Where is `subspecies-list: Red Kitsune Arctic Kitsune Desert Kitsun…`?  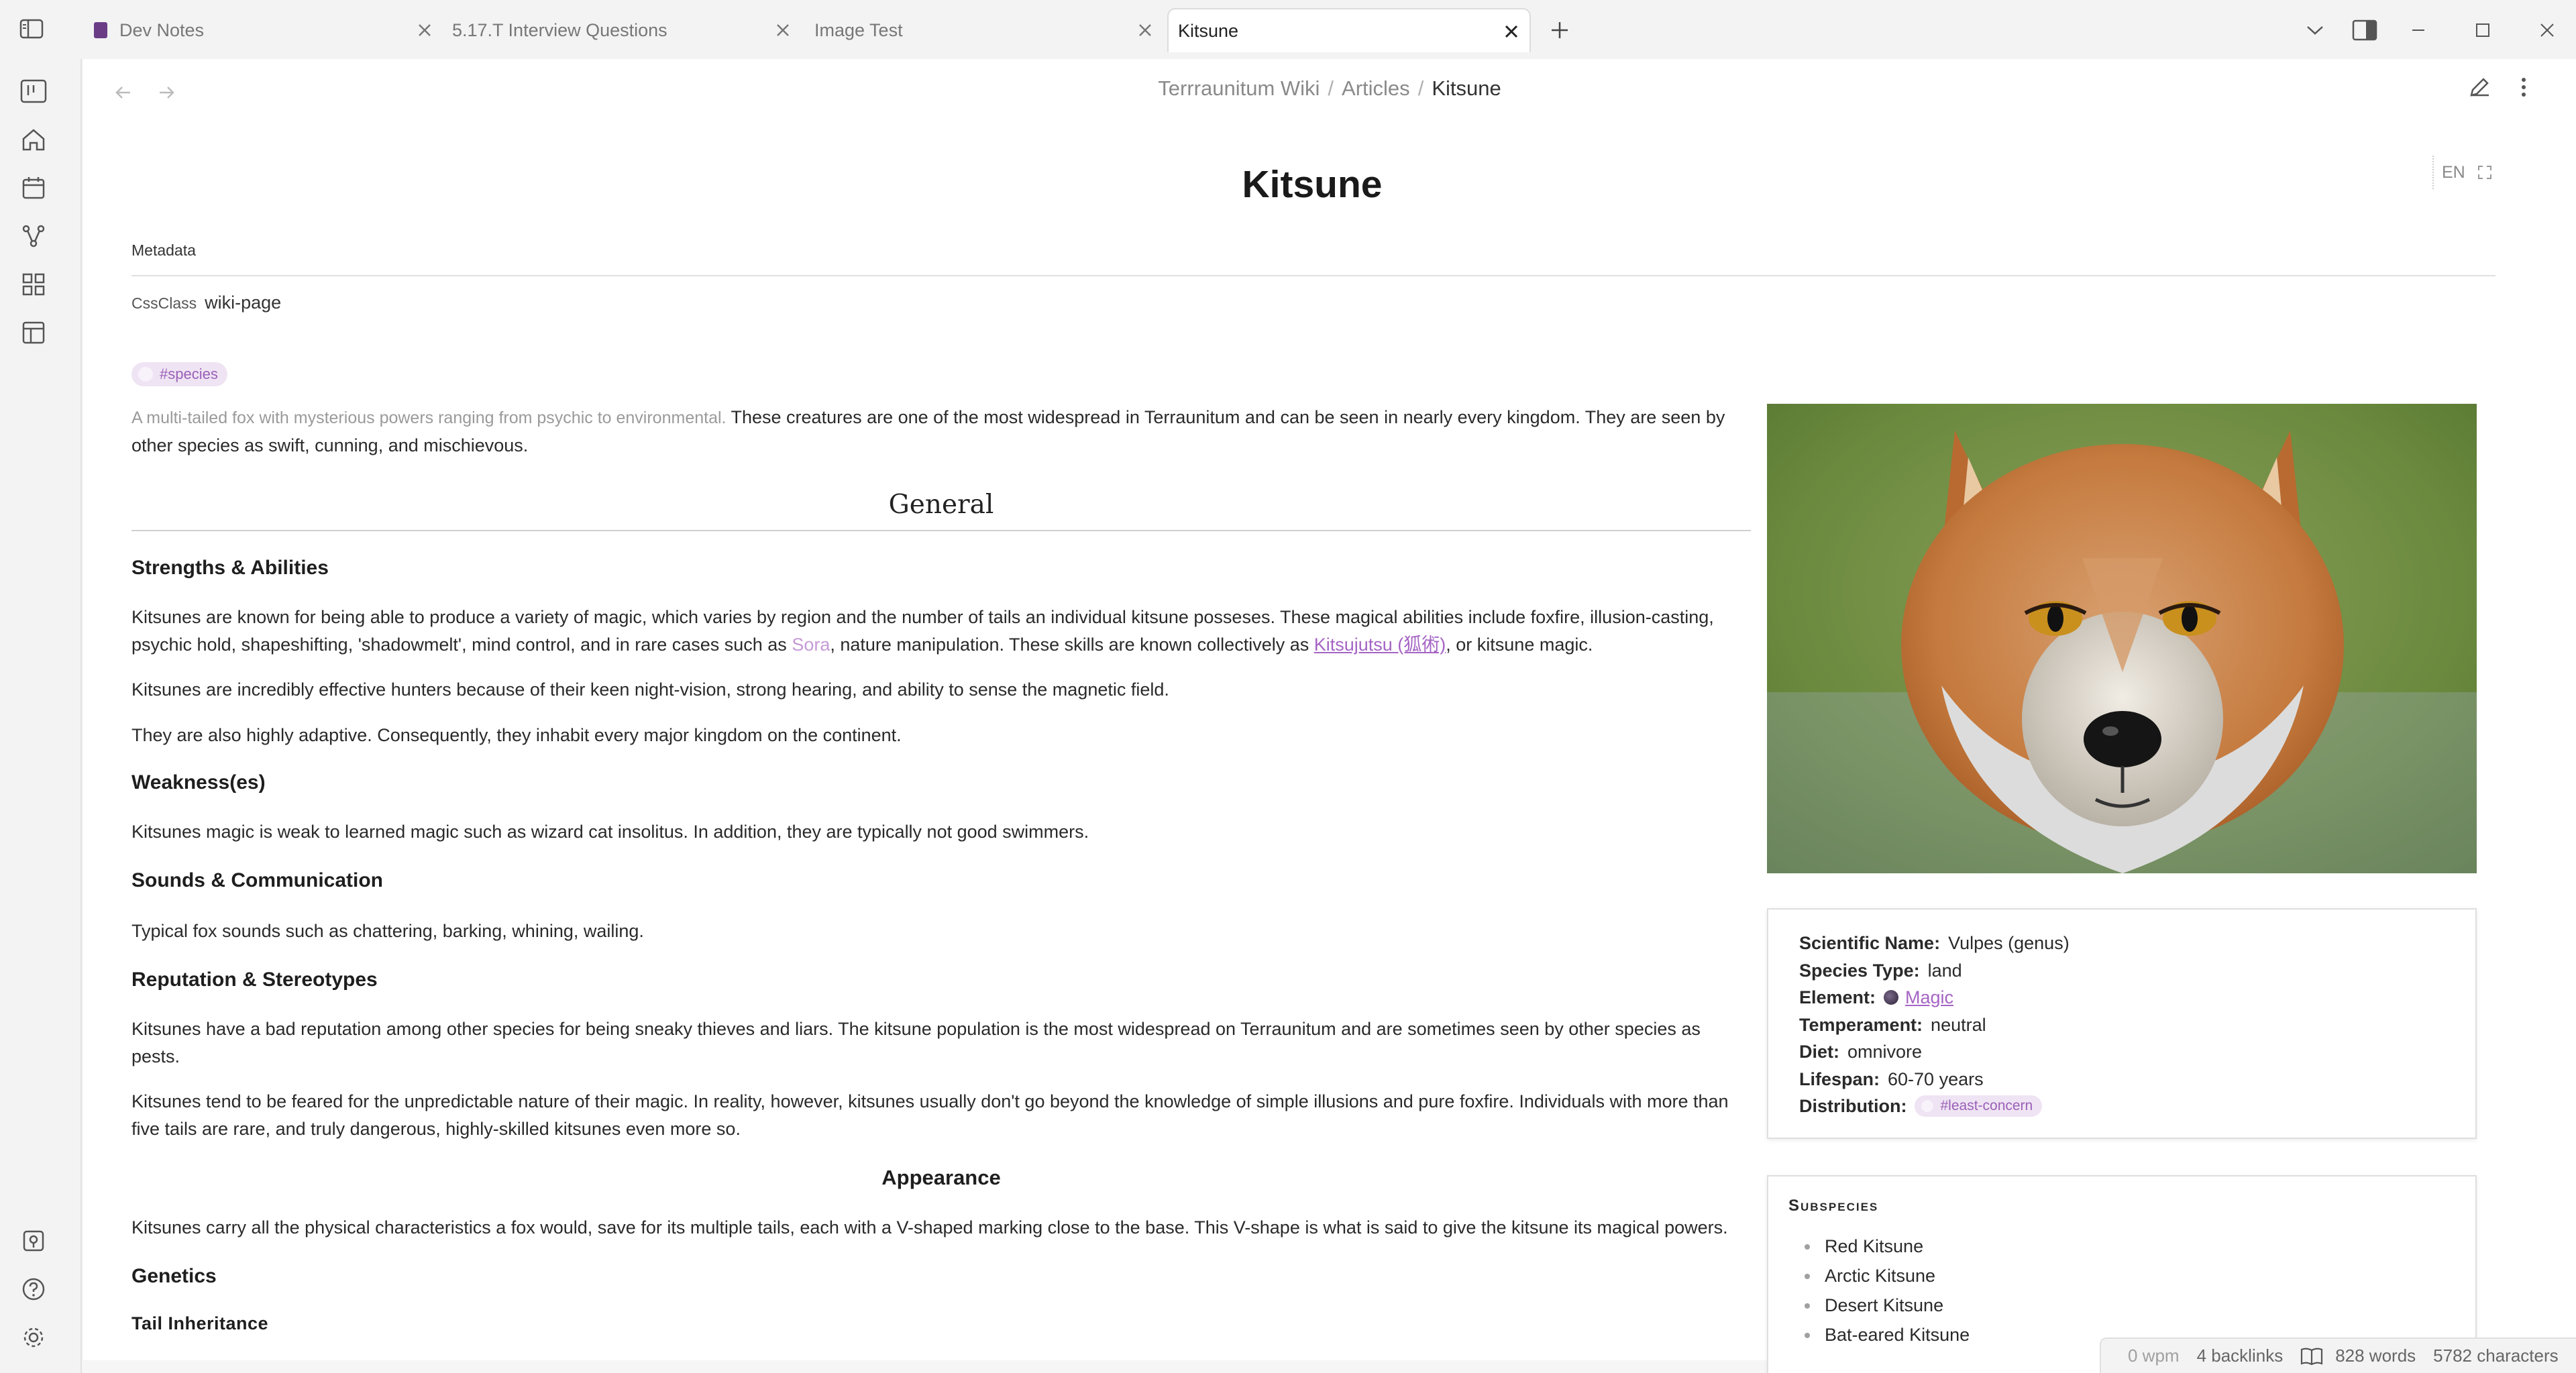
subspecies-list: Red Kitsune Arctic Kitsune Desert Kitsun… is located at coordinates (2131, 1290).